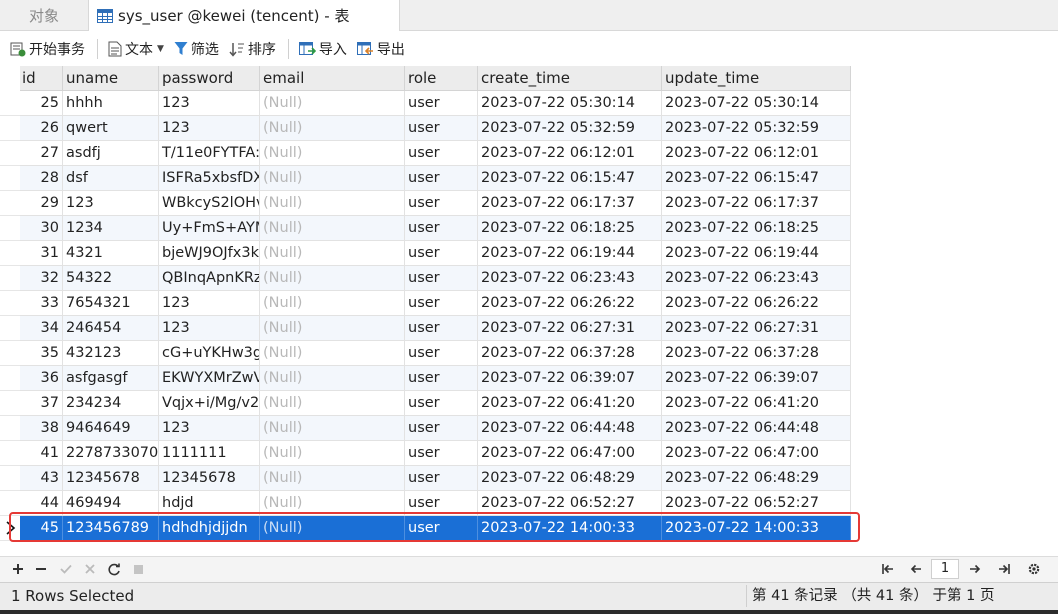 The image size is (1058, 614). What do you see at coordinates (252, 49) in the screenshot?
I see `sort-button: 排序` at bounding box center [252, 49].